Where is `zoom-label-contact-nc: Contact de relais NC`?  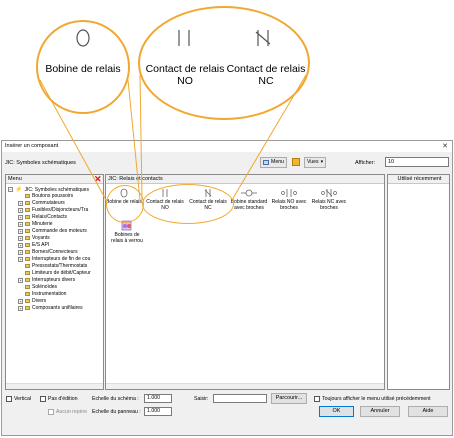
zoom-label-contact-nc: Contact de relais NC is located at coordinates (266, 75).